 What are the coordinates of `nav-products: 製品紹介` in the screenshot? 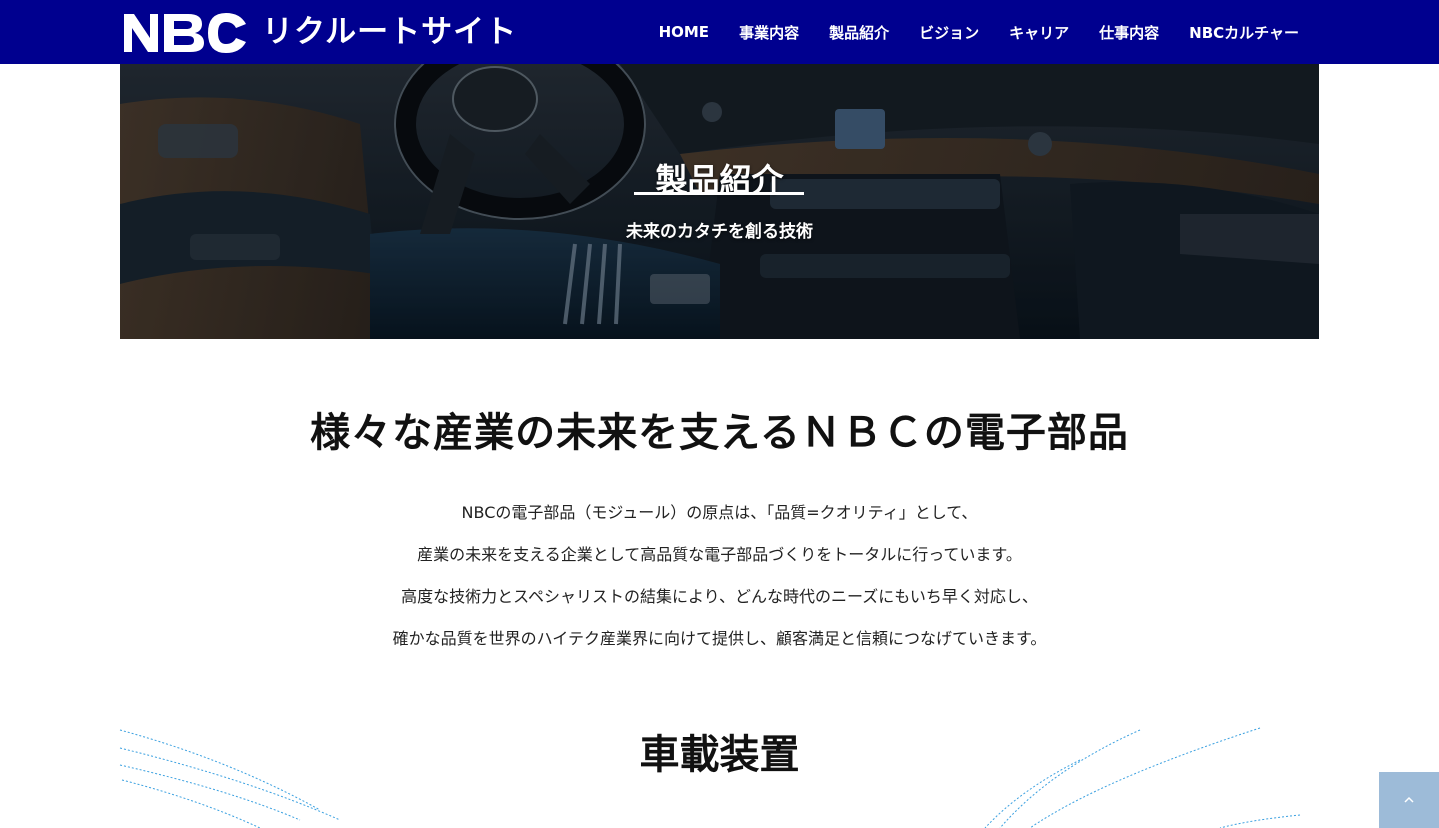 It's located at (859, 32).